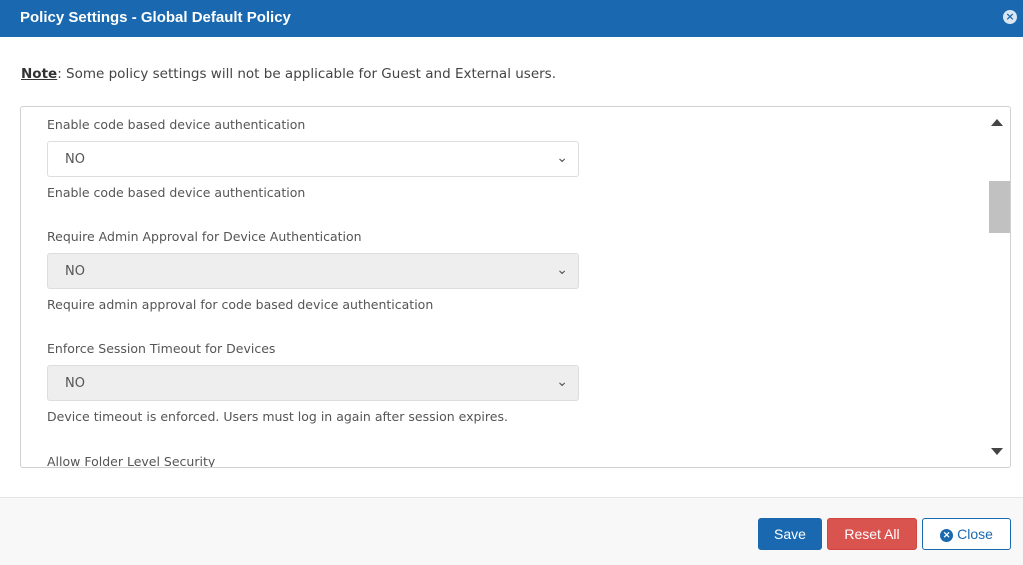 The image size is (1023, 565). What do you see at coordinates (39, 74) in the screenshot?
I see `note-label: Note` at bounding box center [39, 74].